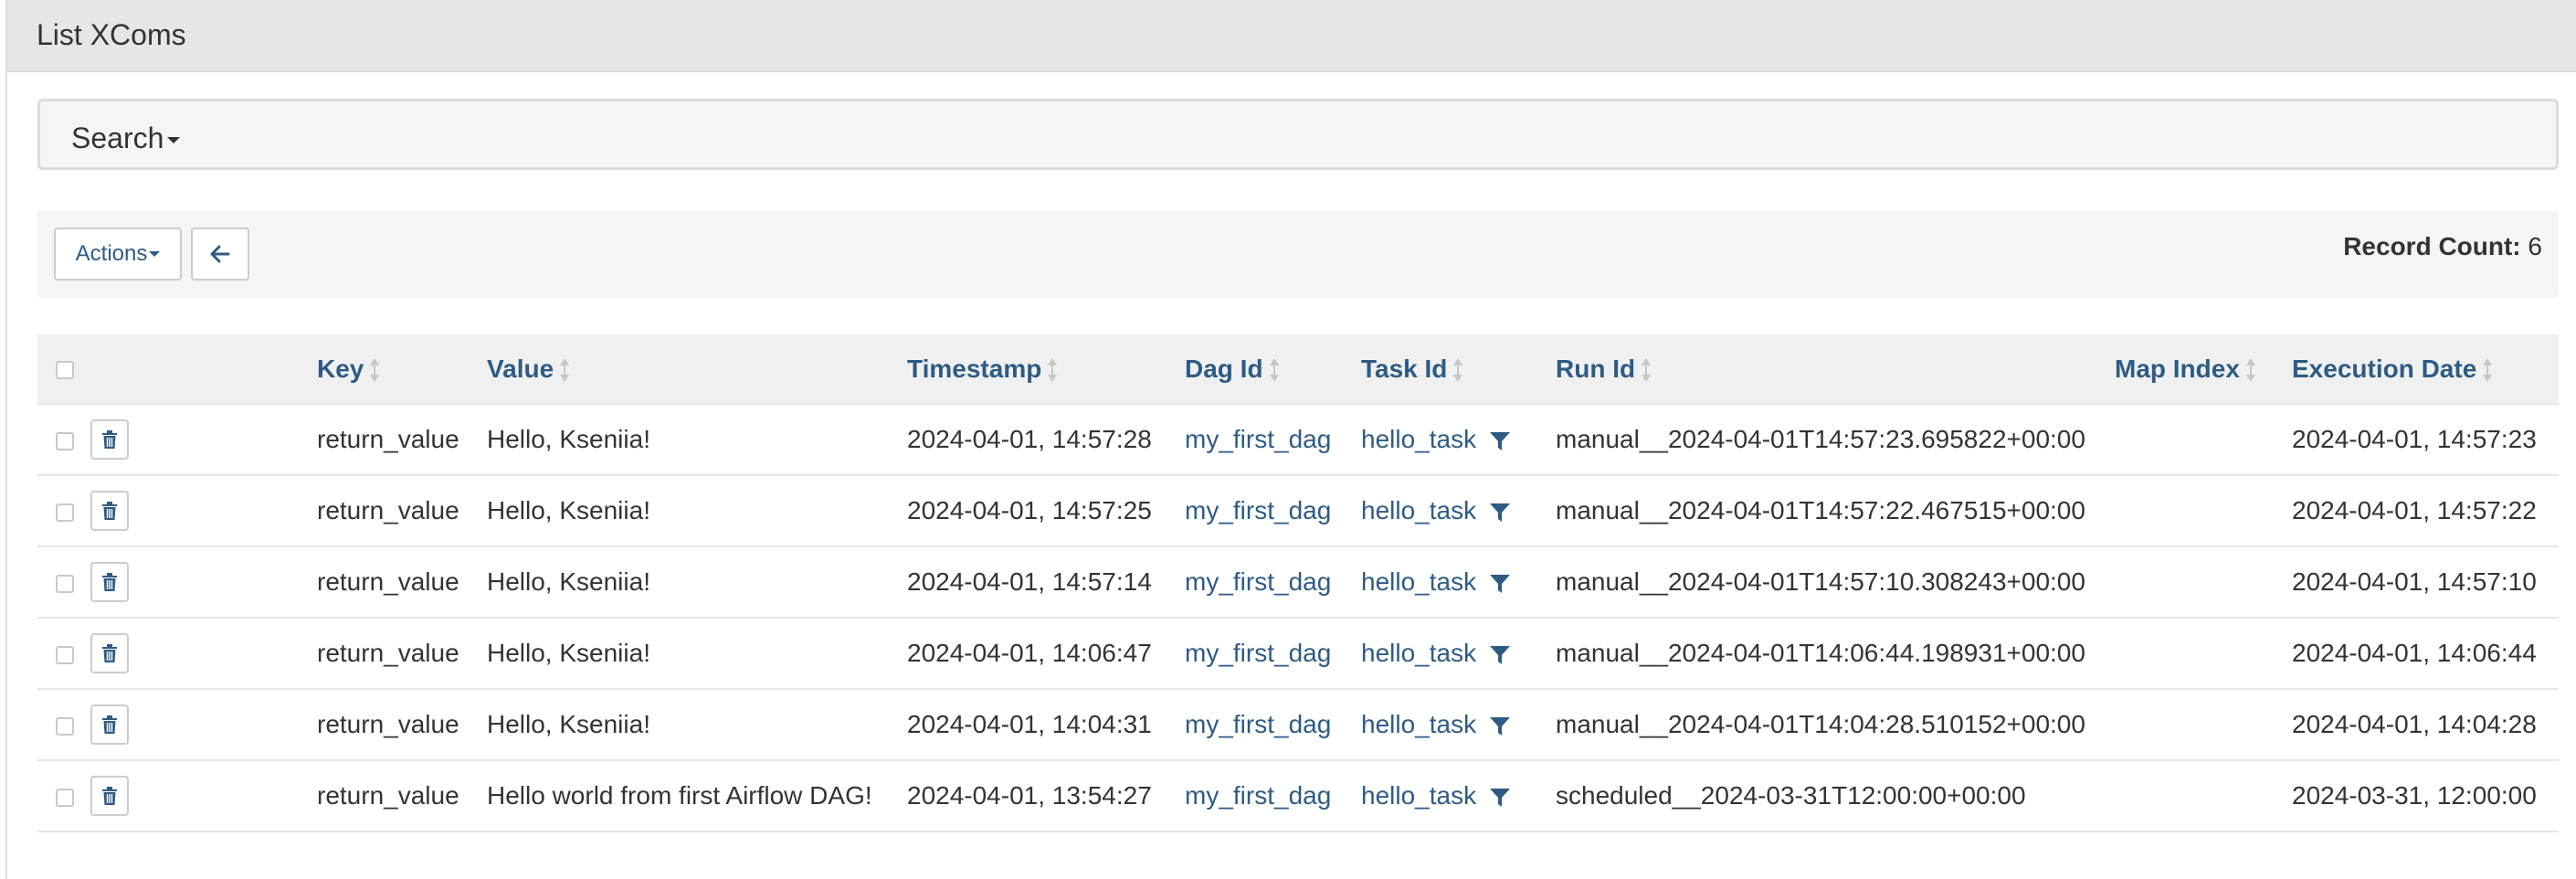  What do you see at coordinates (1029, 581) in the screenshot?
I see `timestamp-text: 2024-04-01, 14:57:14` at bounding box center [1029, 581].